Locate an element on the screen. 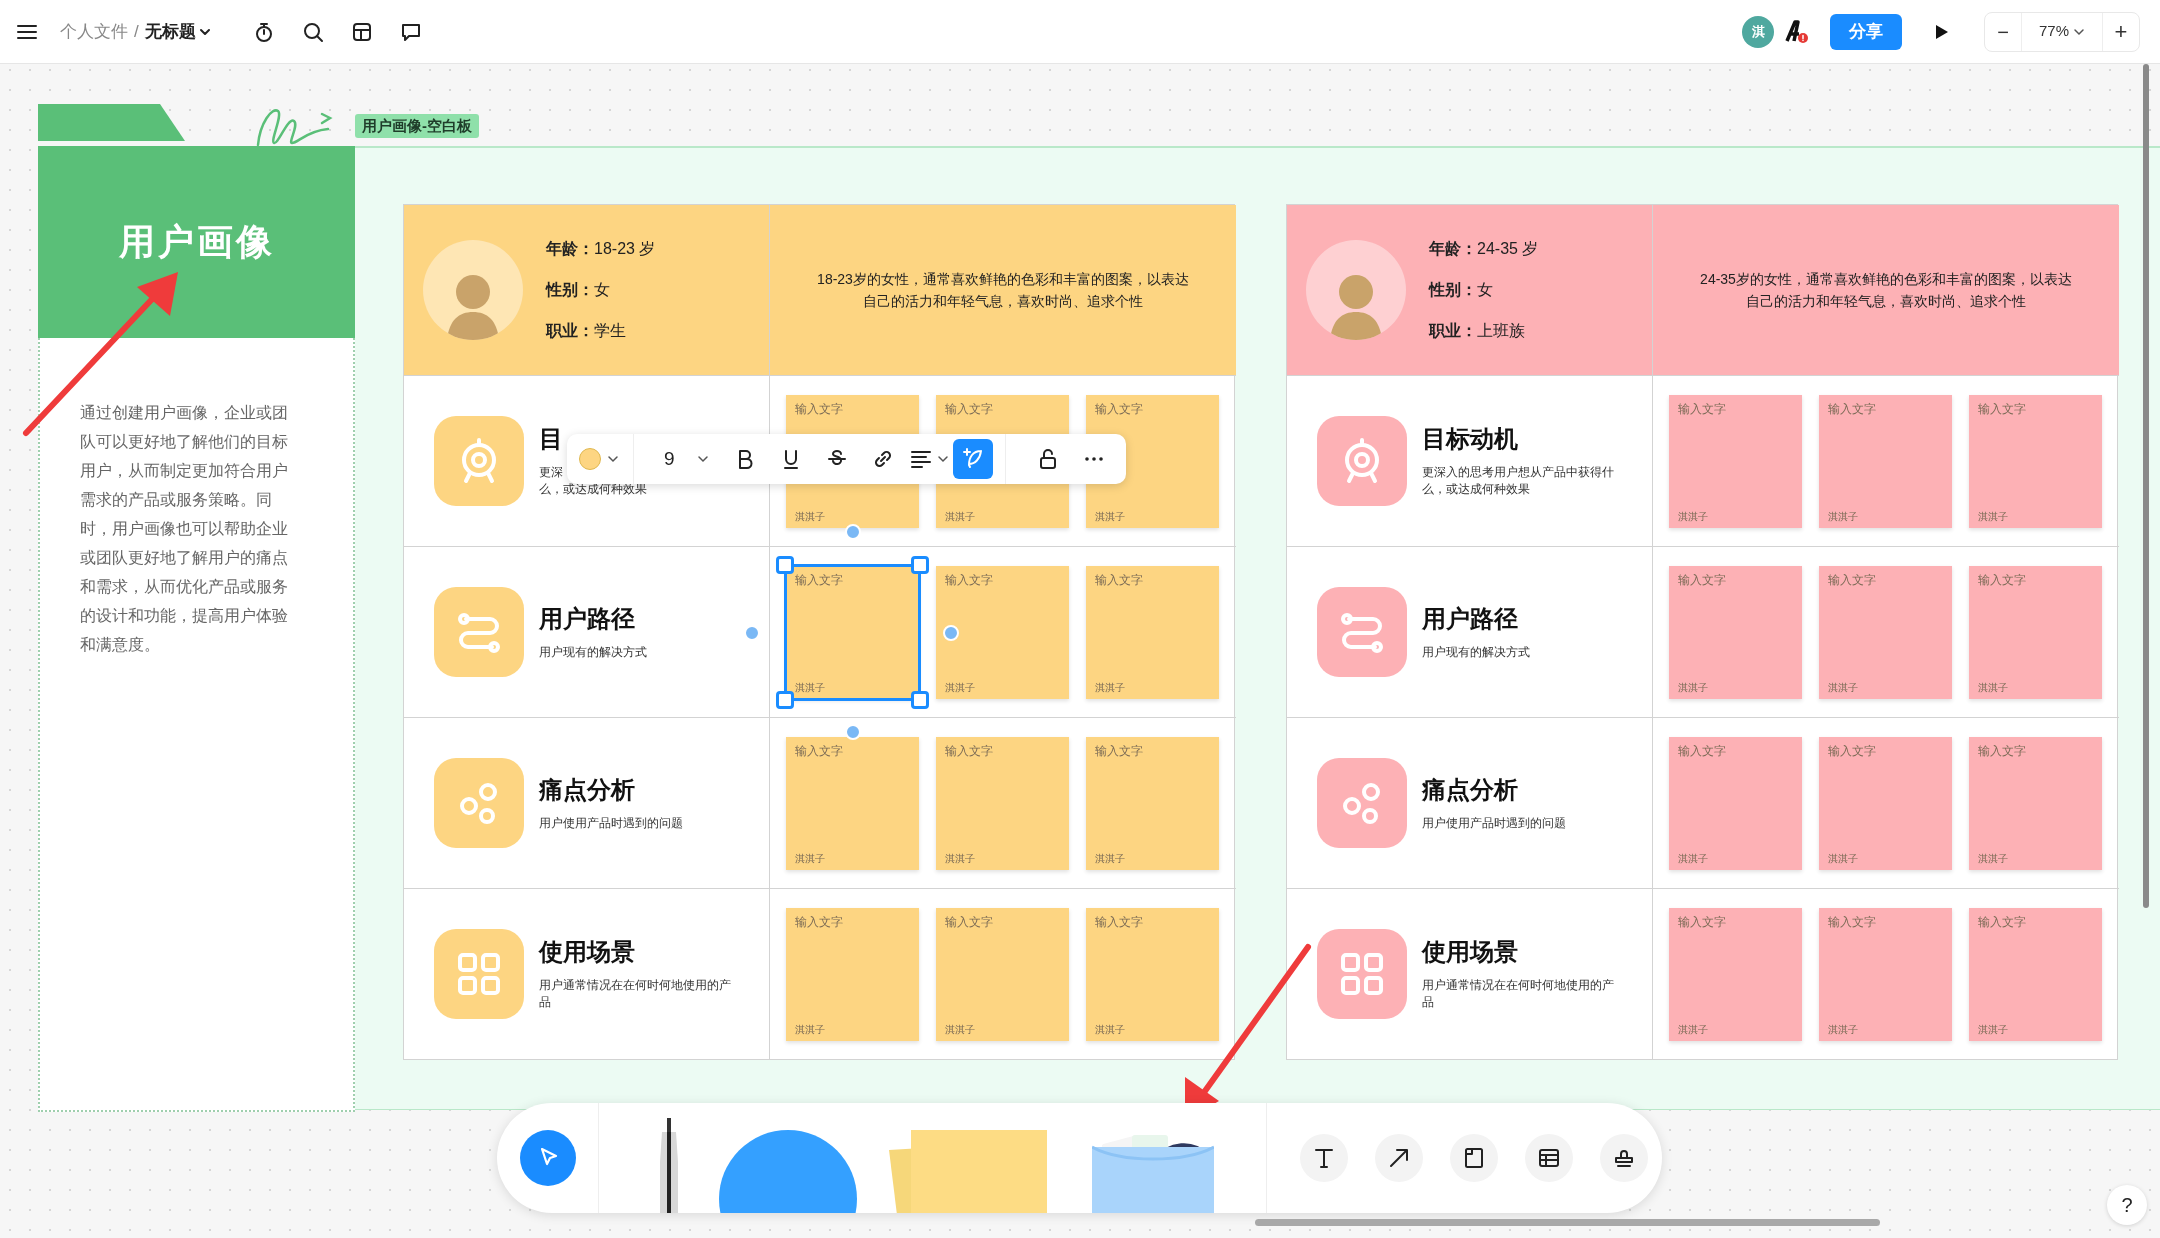 The width and height of the screenshot is (2160, 1238). frame-description: 通过创建用户画像，企业或团 队可以更好地了解他们的目标 用户，从而制定更加符合用户 需求的产品或服务策略。同 时，用户画像也可以帮助企业 或团队更好地了解用户的痛点 和需求，从而优化产品或服务 的设计和功能，提高用户体验 和满意度。 is located at coordinates (184, 529).